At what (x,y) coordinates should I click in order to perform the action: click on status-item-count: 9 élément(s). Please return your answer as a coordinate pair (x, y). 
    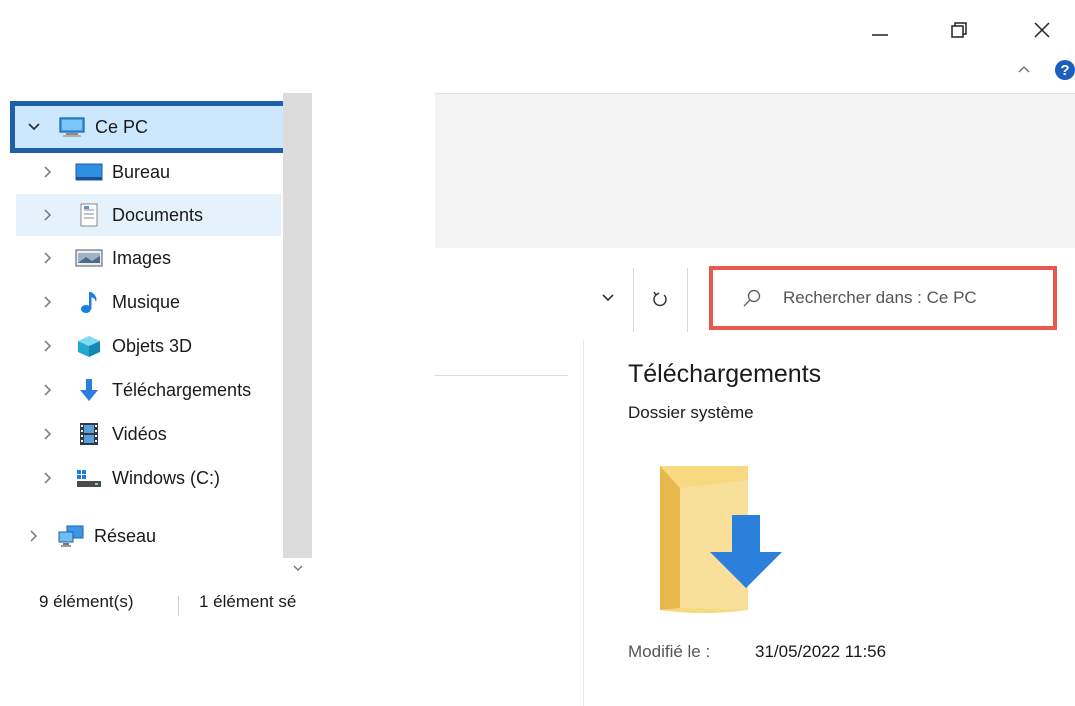
    Looking at the image, I should click on (86, 601).